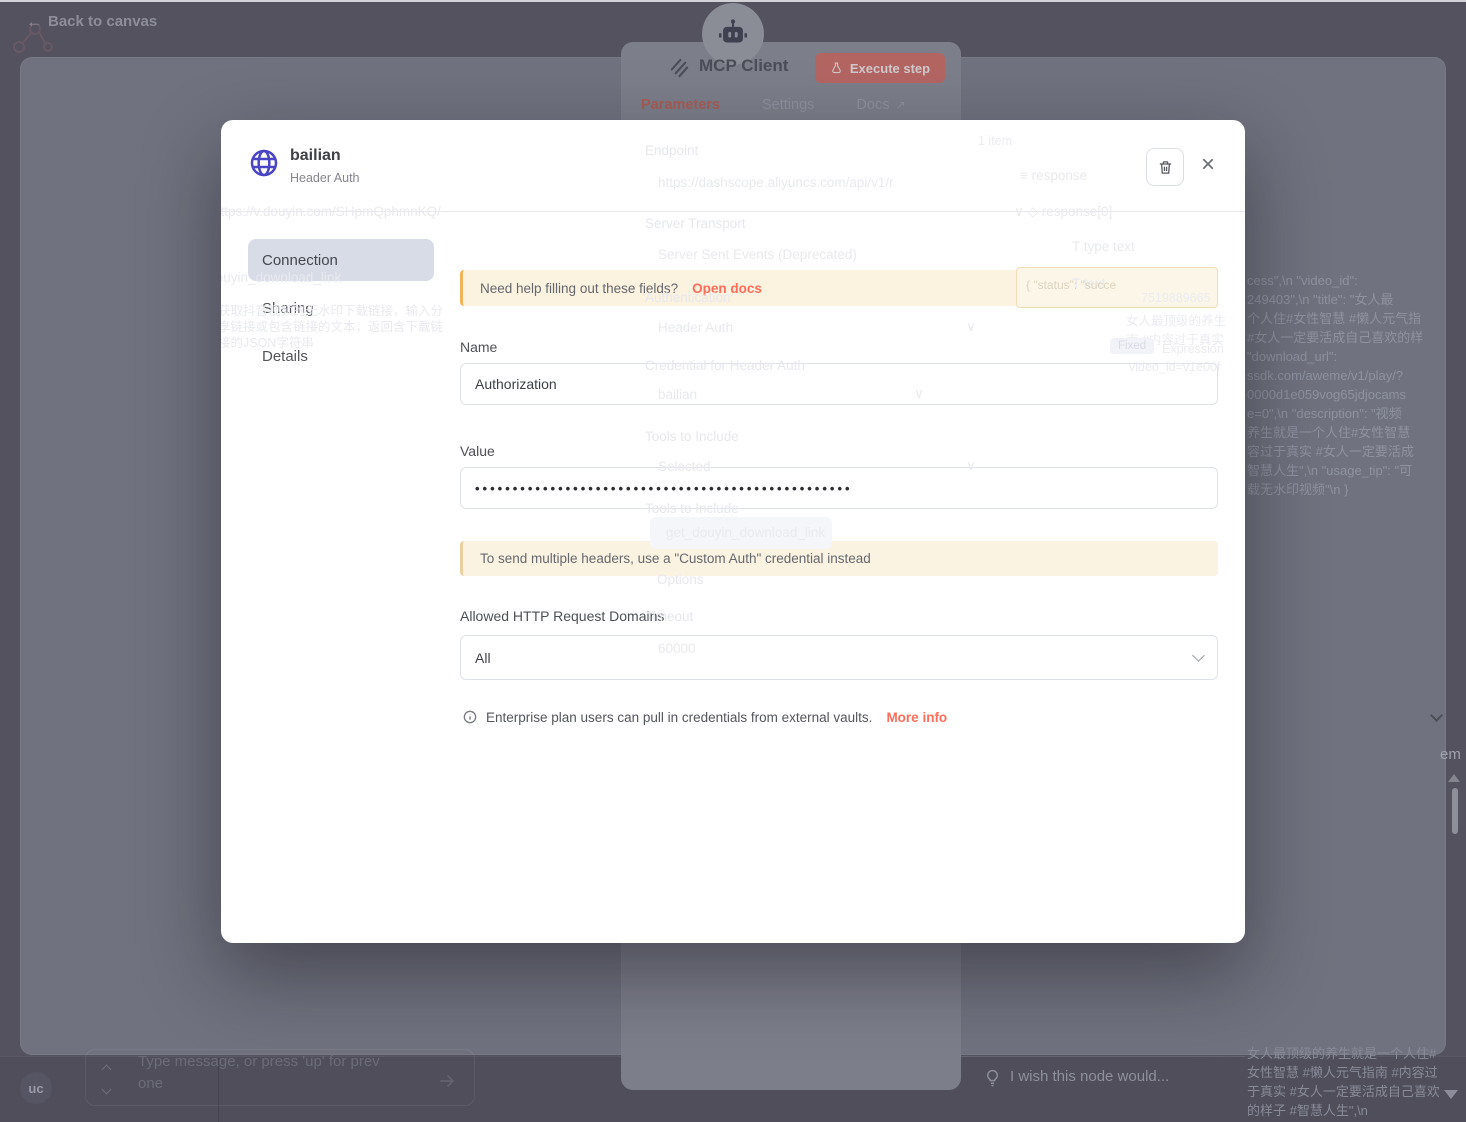 Image resolution: width=1466 pixels, height=1122 pixels. Describe the element at coordinates (218, 1090) in the screenshot. I see `bottom-bar-divider` at that location.